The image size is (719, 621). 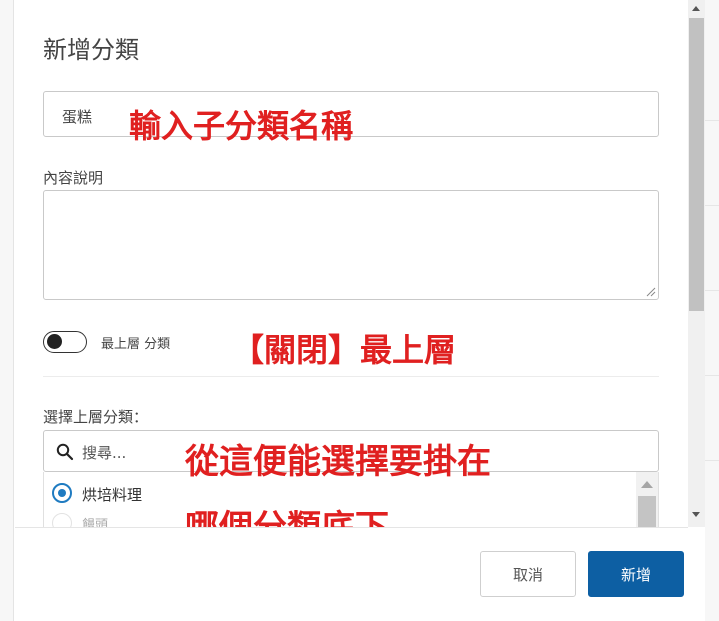 I want to click on search-icon, so click(x=65, y=452).